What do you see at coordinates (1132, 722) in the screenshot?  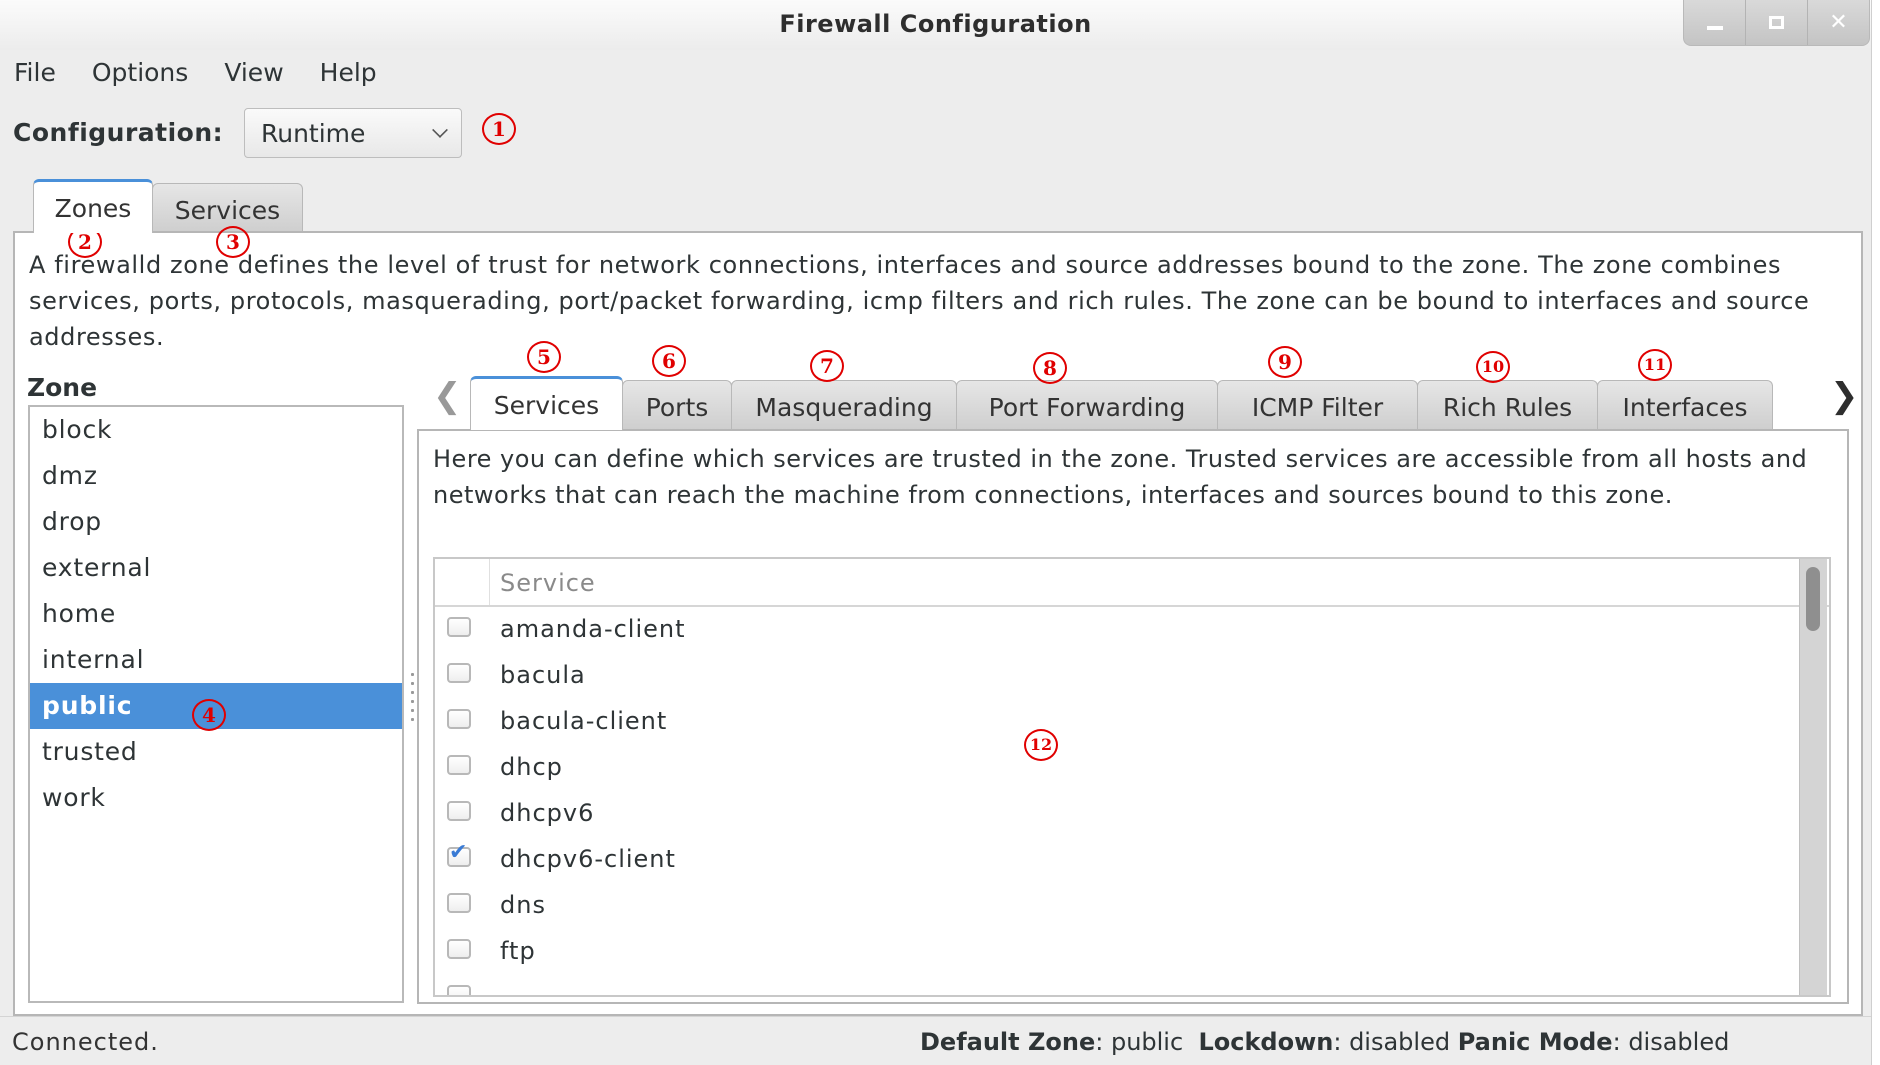 I see `table-row: bacula-client` at bounding box center [1132, 722].